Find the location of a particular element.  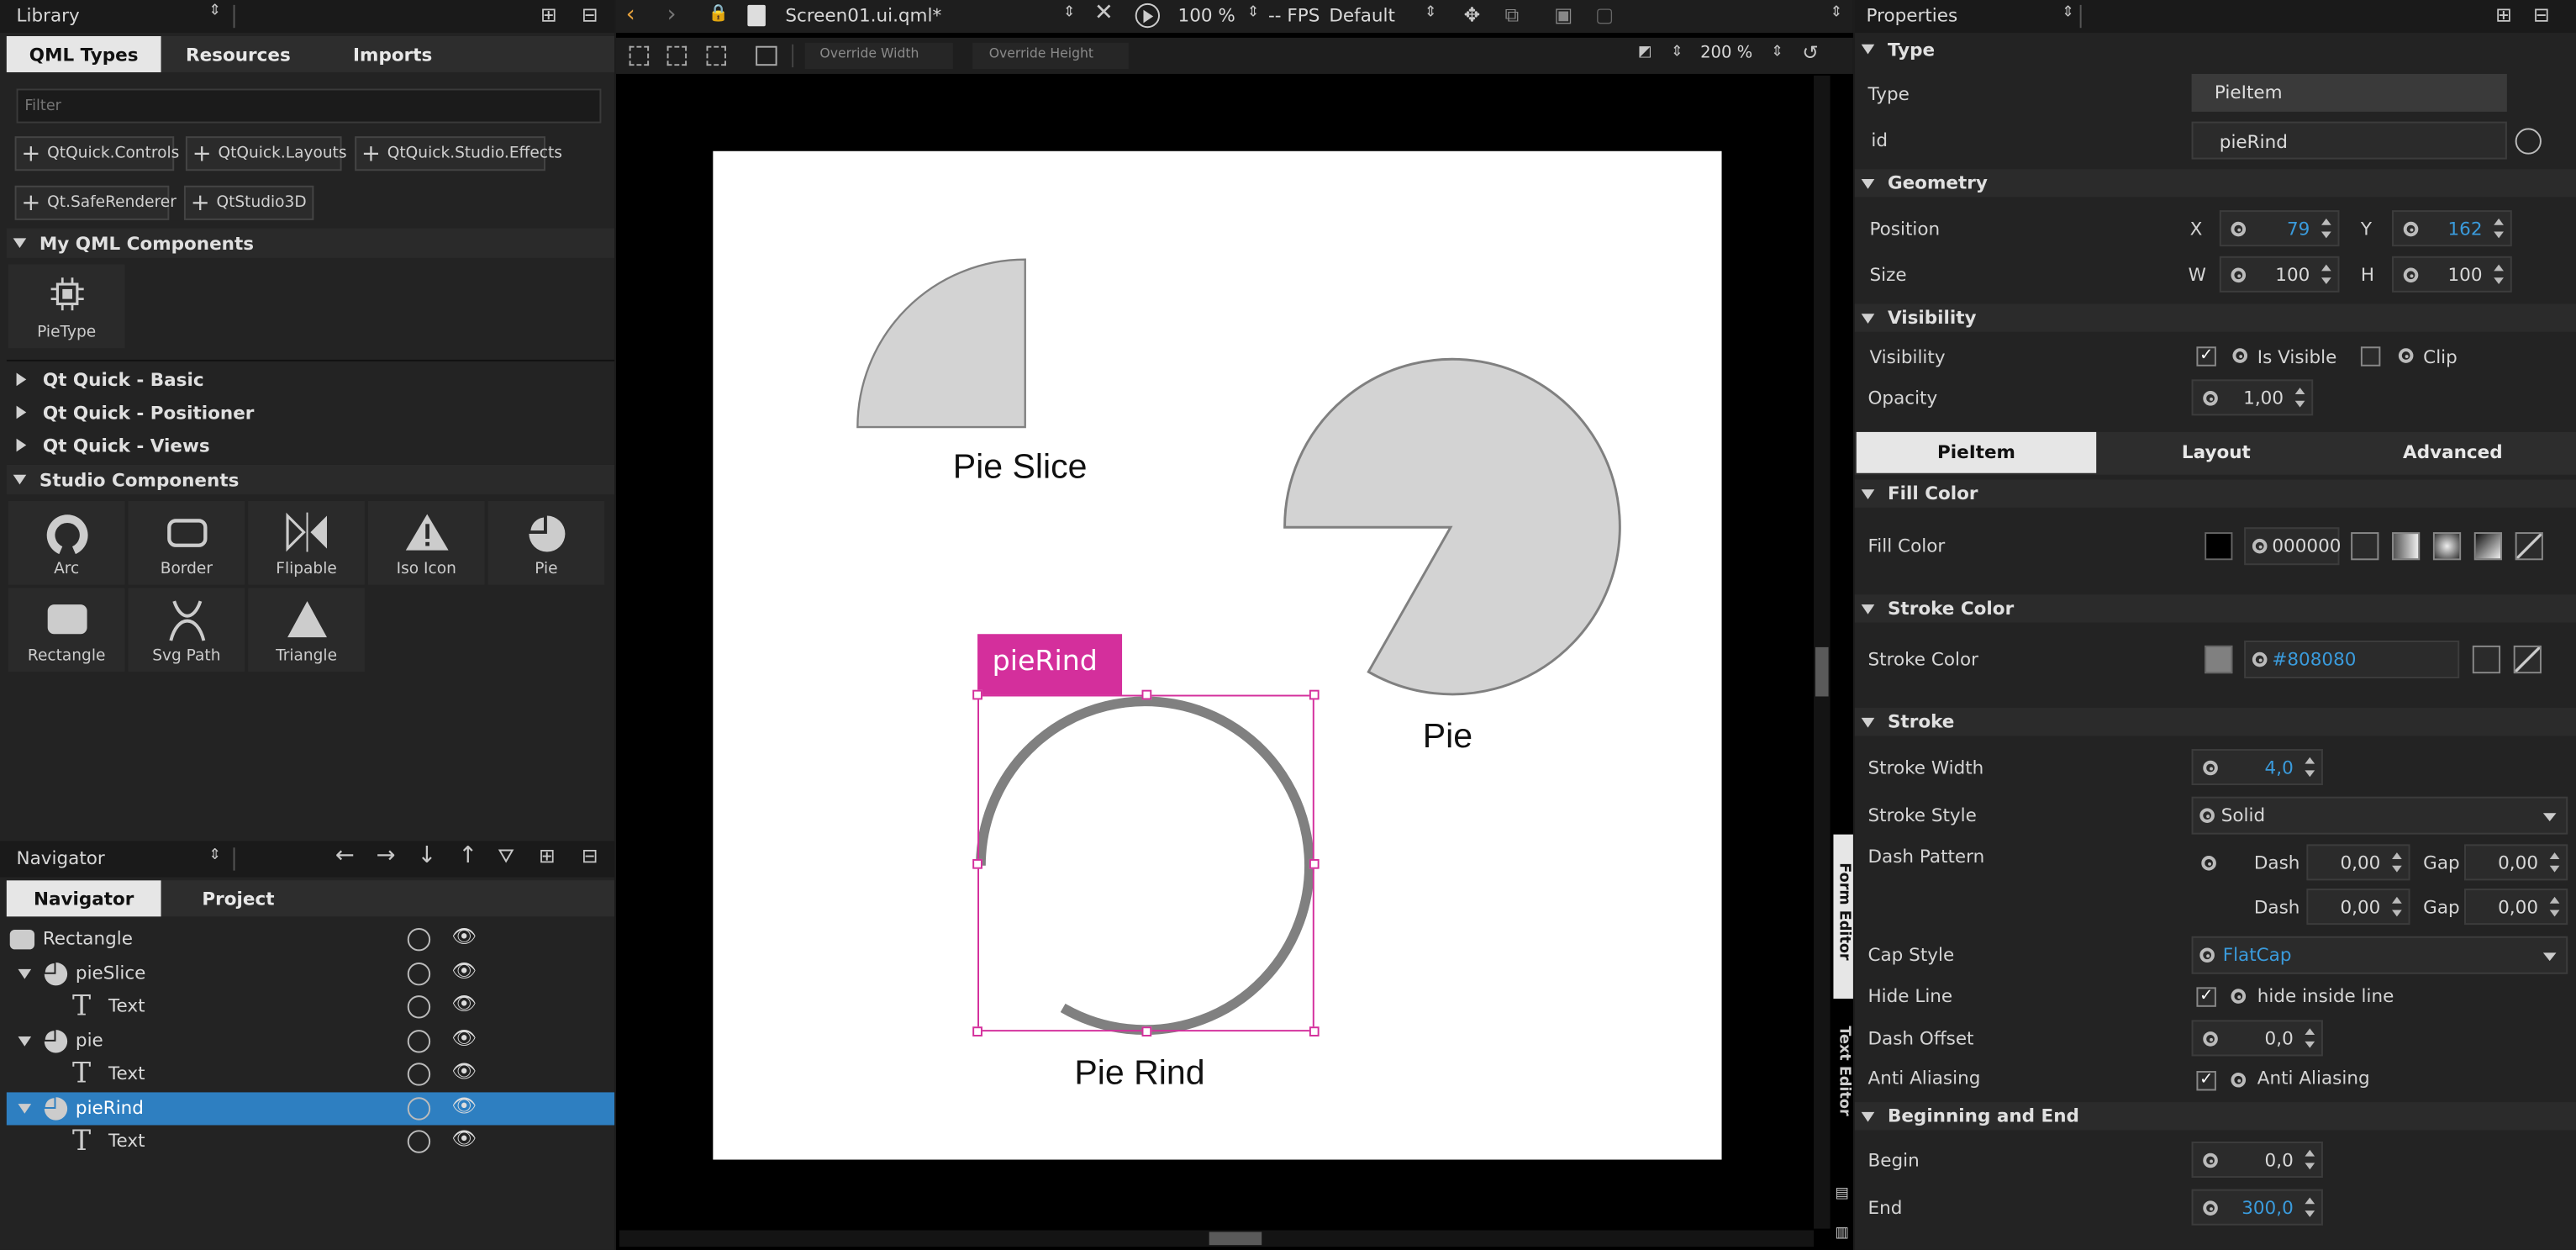

snap-icon is located at coordinates (766, 56).